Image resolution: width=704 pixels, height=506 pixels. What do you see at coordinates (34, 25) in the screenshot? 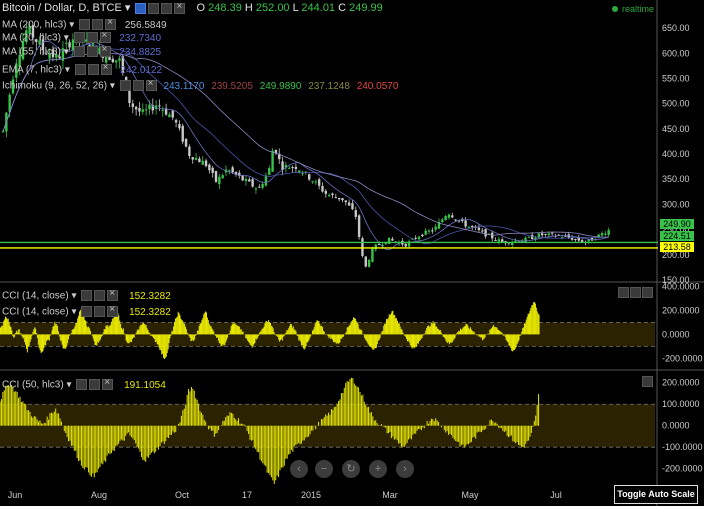
I see `overlay-label: MA (200, hlc3)` at bounding box center [34, 25].